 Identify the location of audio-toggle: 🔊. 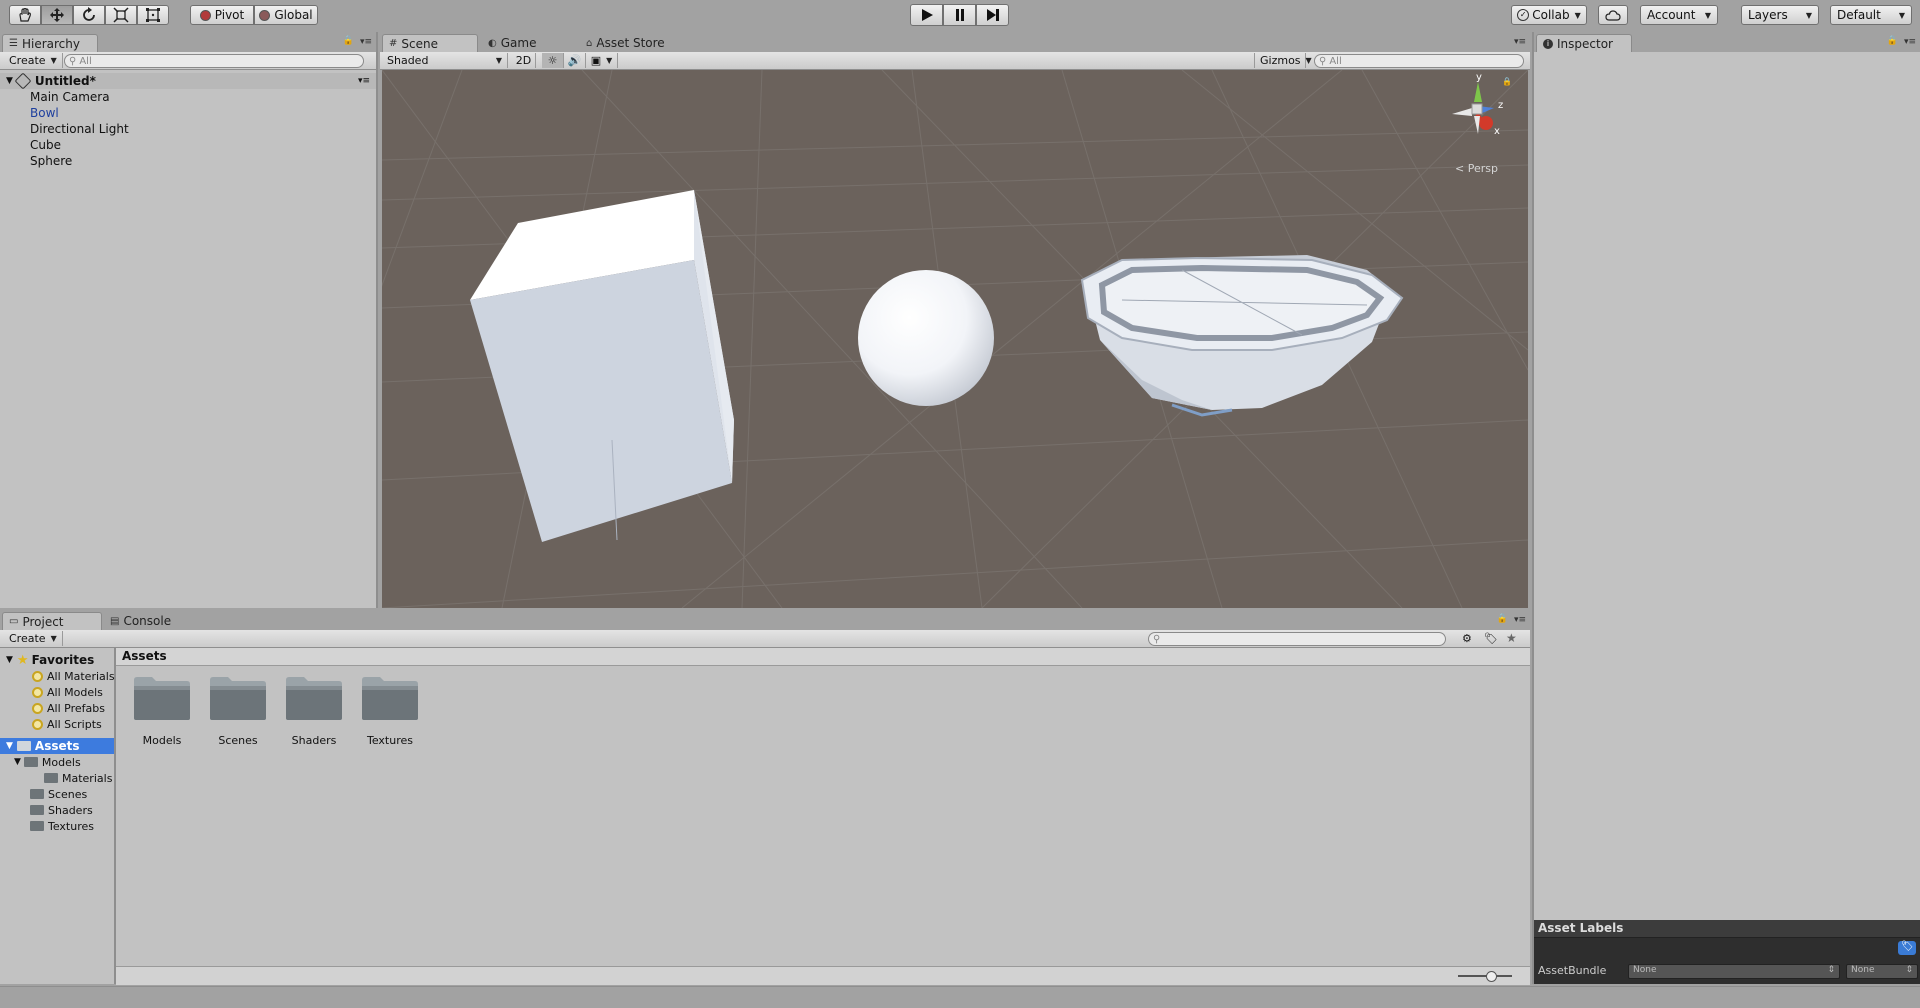
(575, 60).